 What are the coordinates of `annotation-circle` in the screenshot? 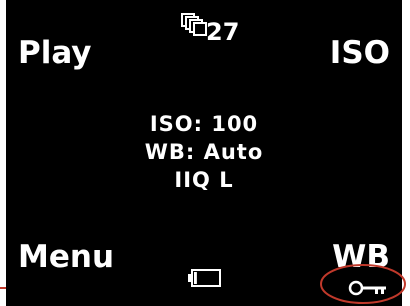 It's located at (363, 284).